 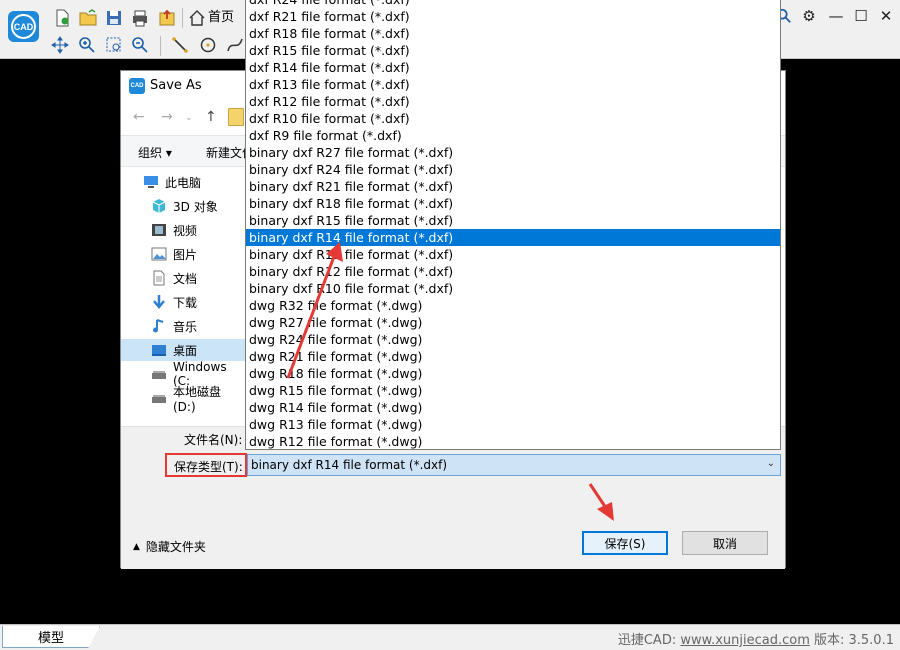 What do you see at coordinates (649, 640) in the screenshot?
I see `brand-label: 迅捷CAD:` at bounding box center [649, 640].